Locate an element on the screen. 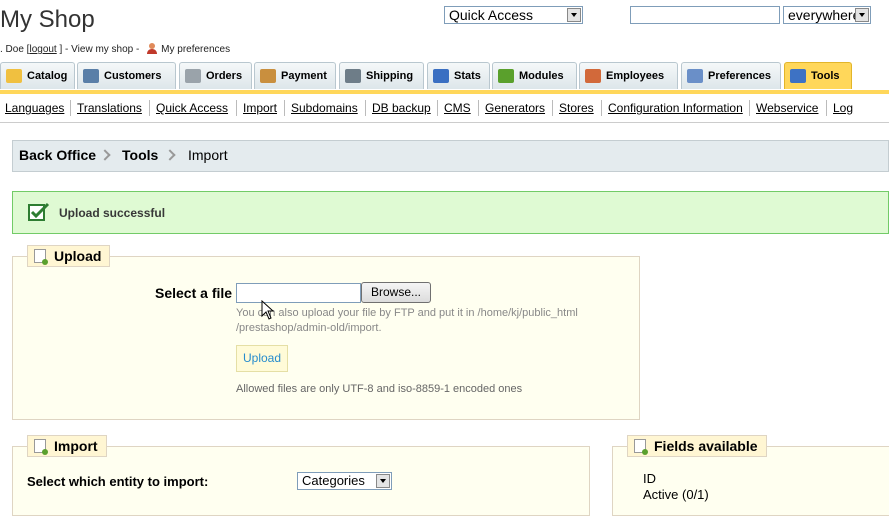 The image size is (889, 516). tab-catalog: Catalog is located at coordinates (37, 75).